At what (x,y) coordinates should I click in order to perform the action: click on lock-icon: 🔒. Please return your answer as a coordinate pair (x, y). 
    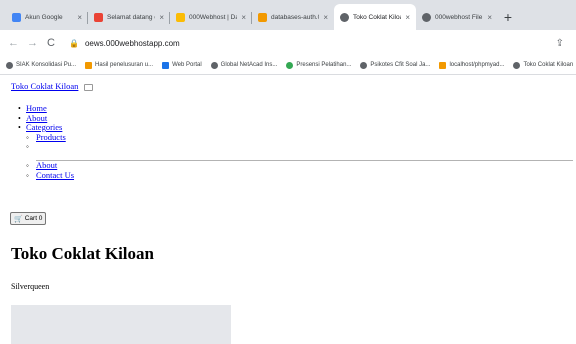
    Looking at the image, I should click on (74, 43).